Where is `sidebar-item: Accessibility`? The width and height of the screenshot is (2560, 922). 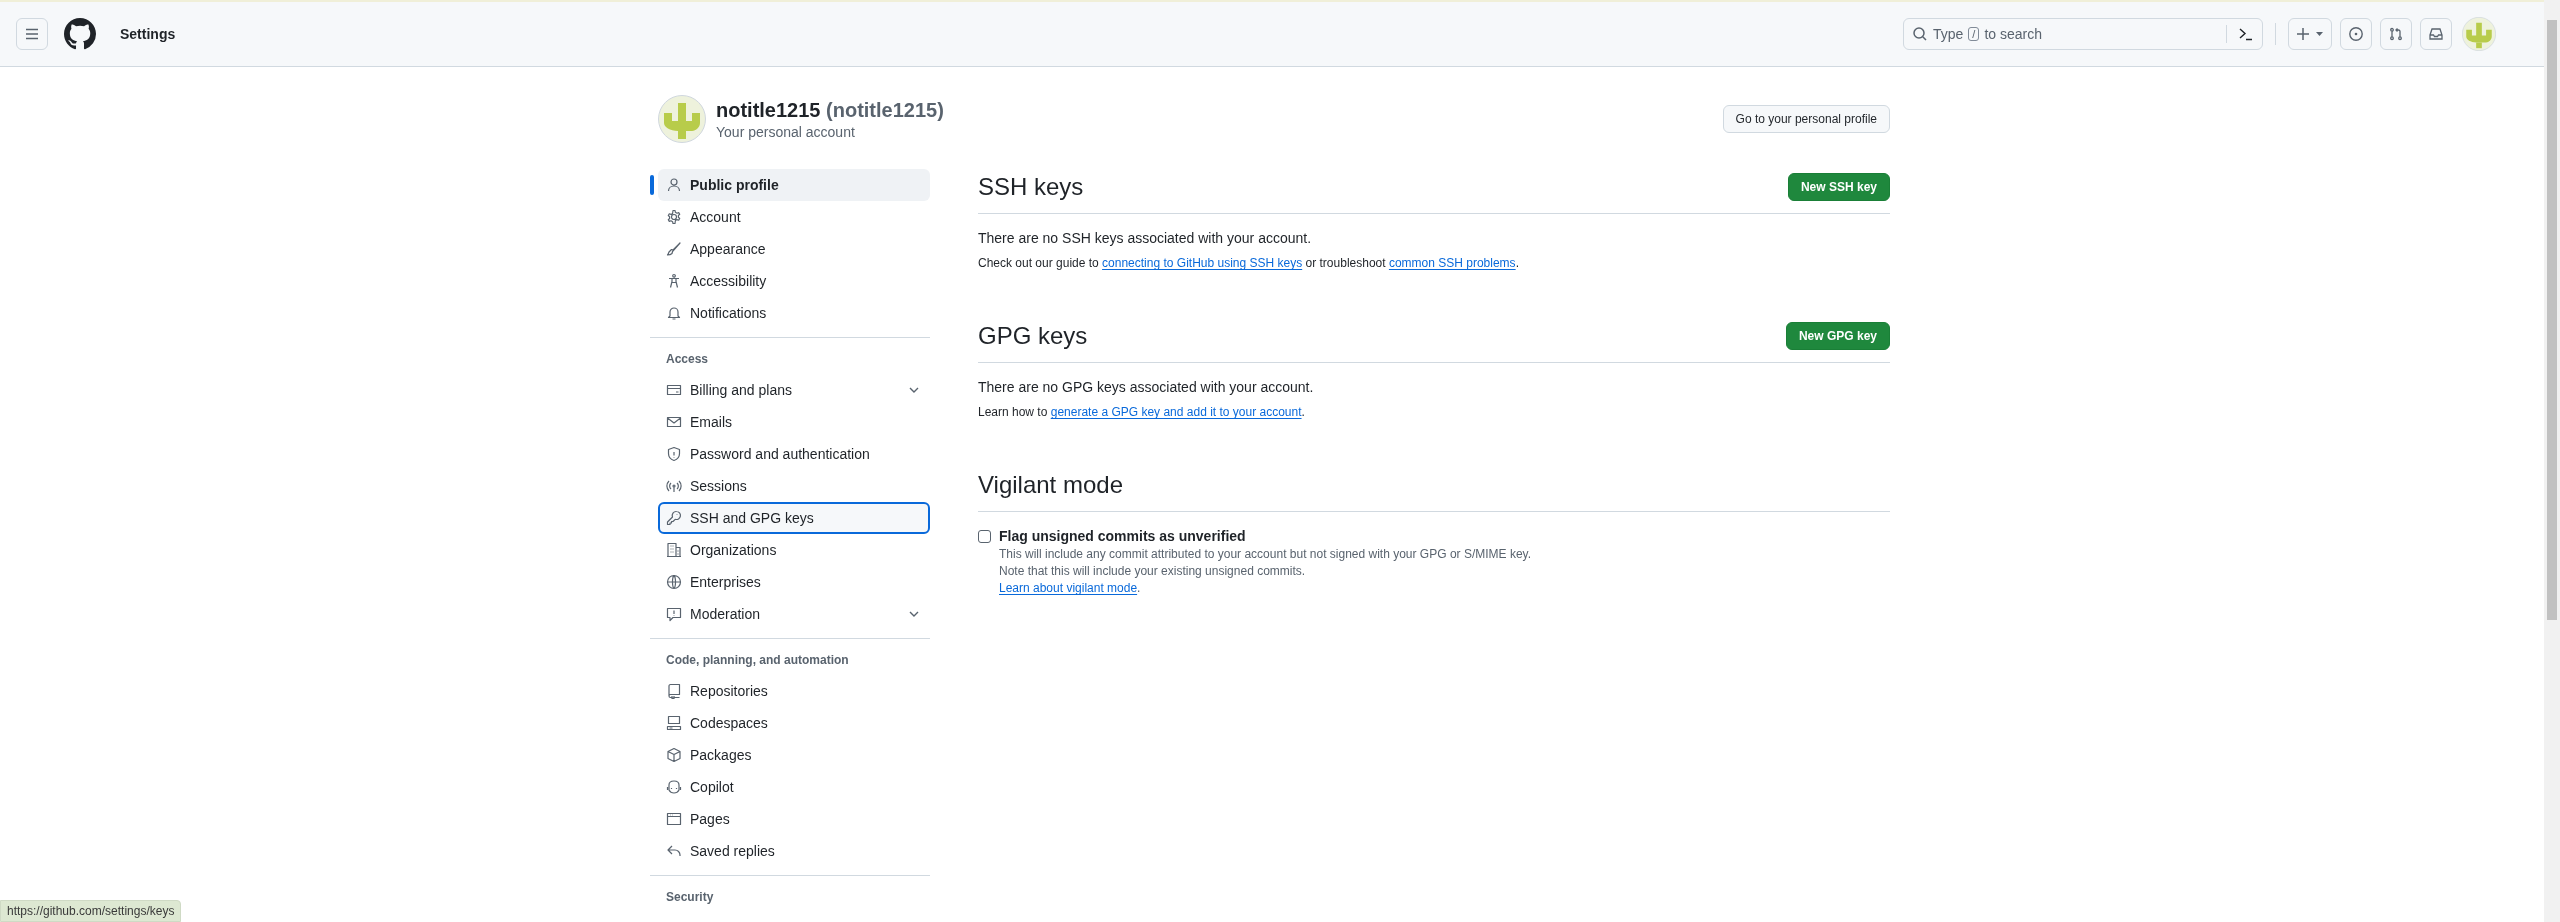 sidebar-item: Accessibility is located at coordinates (794, 281).